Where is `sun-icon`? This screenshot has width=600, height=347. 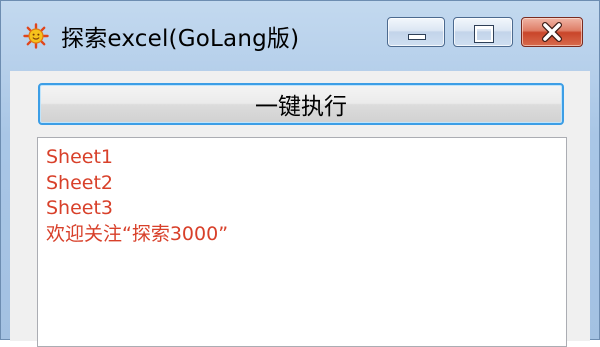 sun-icon is located at coordinates (36, 36).